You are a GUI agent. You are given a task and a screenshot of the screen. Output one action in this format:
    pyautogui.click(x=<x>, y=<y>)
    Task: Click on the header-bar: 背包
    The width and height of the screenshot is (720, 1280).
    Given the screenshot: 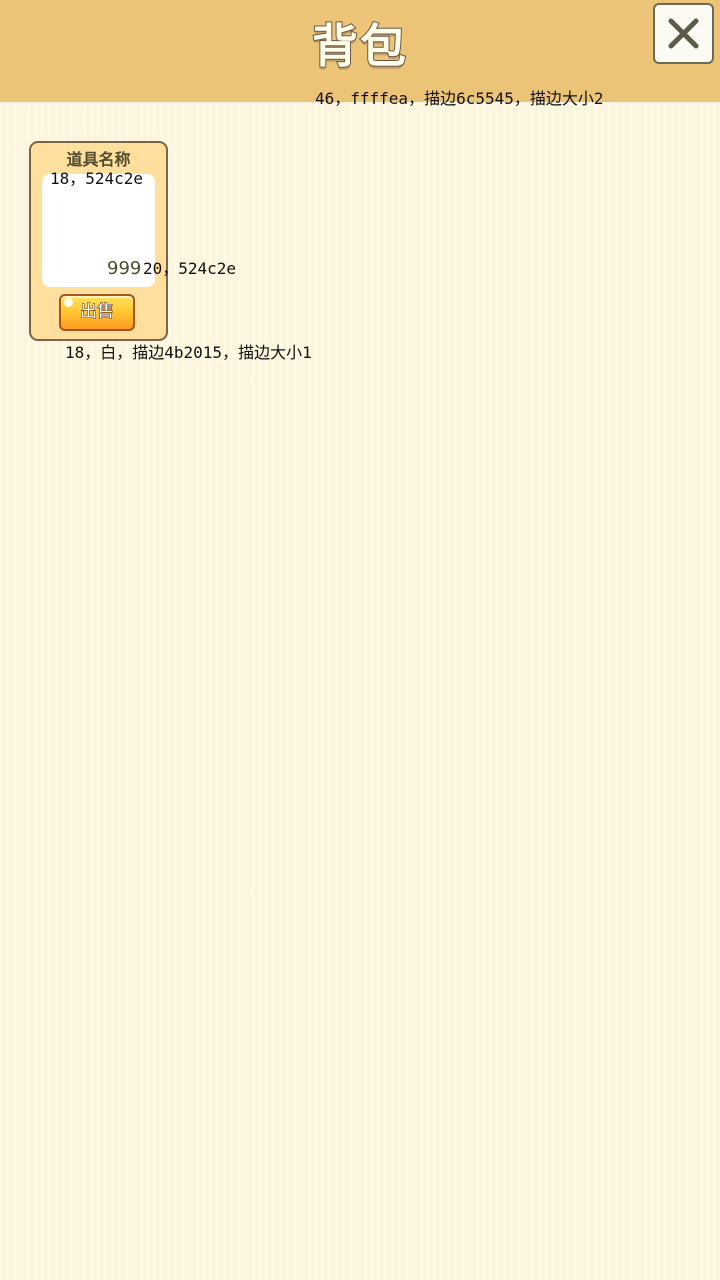 What is the action you would take?
    pyautogui.click(x=360, y=51)
    